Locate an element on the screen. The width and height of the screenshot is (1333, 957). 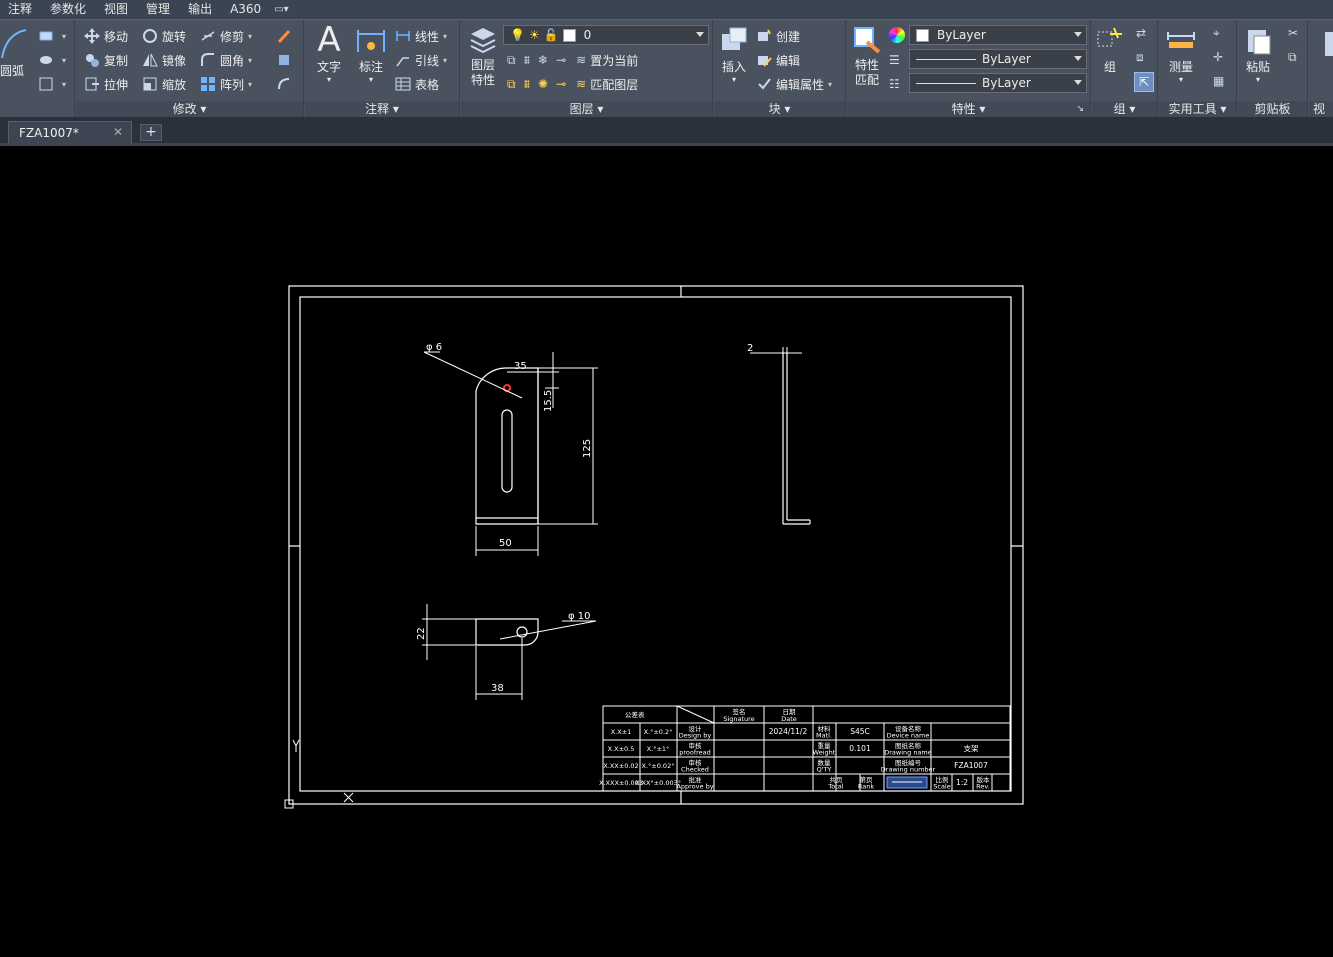
insert-block-icon is located at coordinates (734, 38).